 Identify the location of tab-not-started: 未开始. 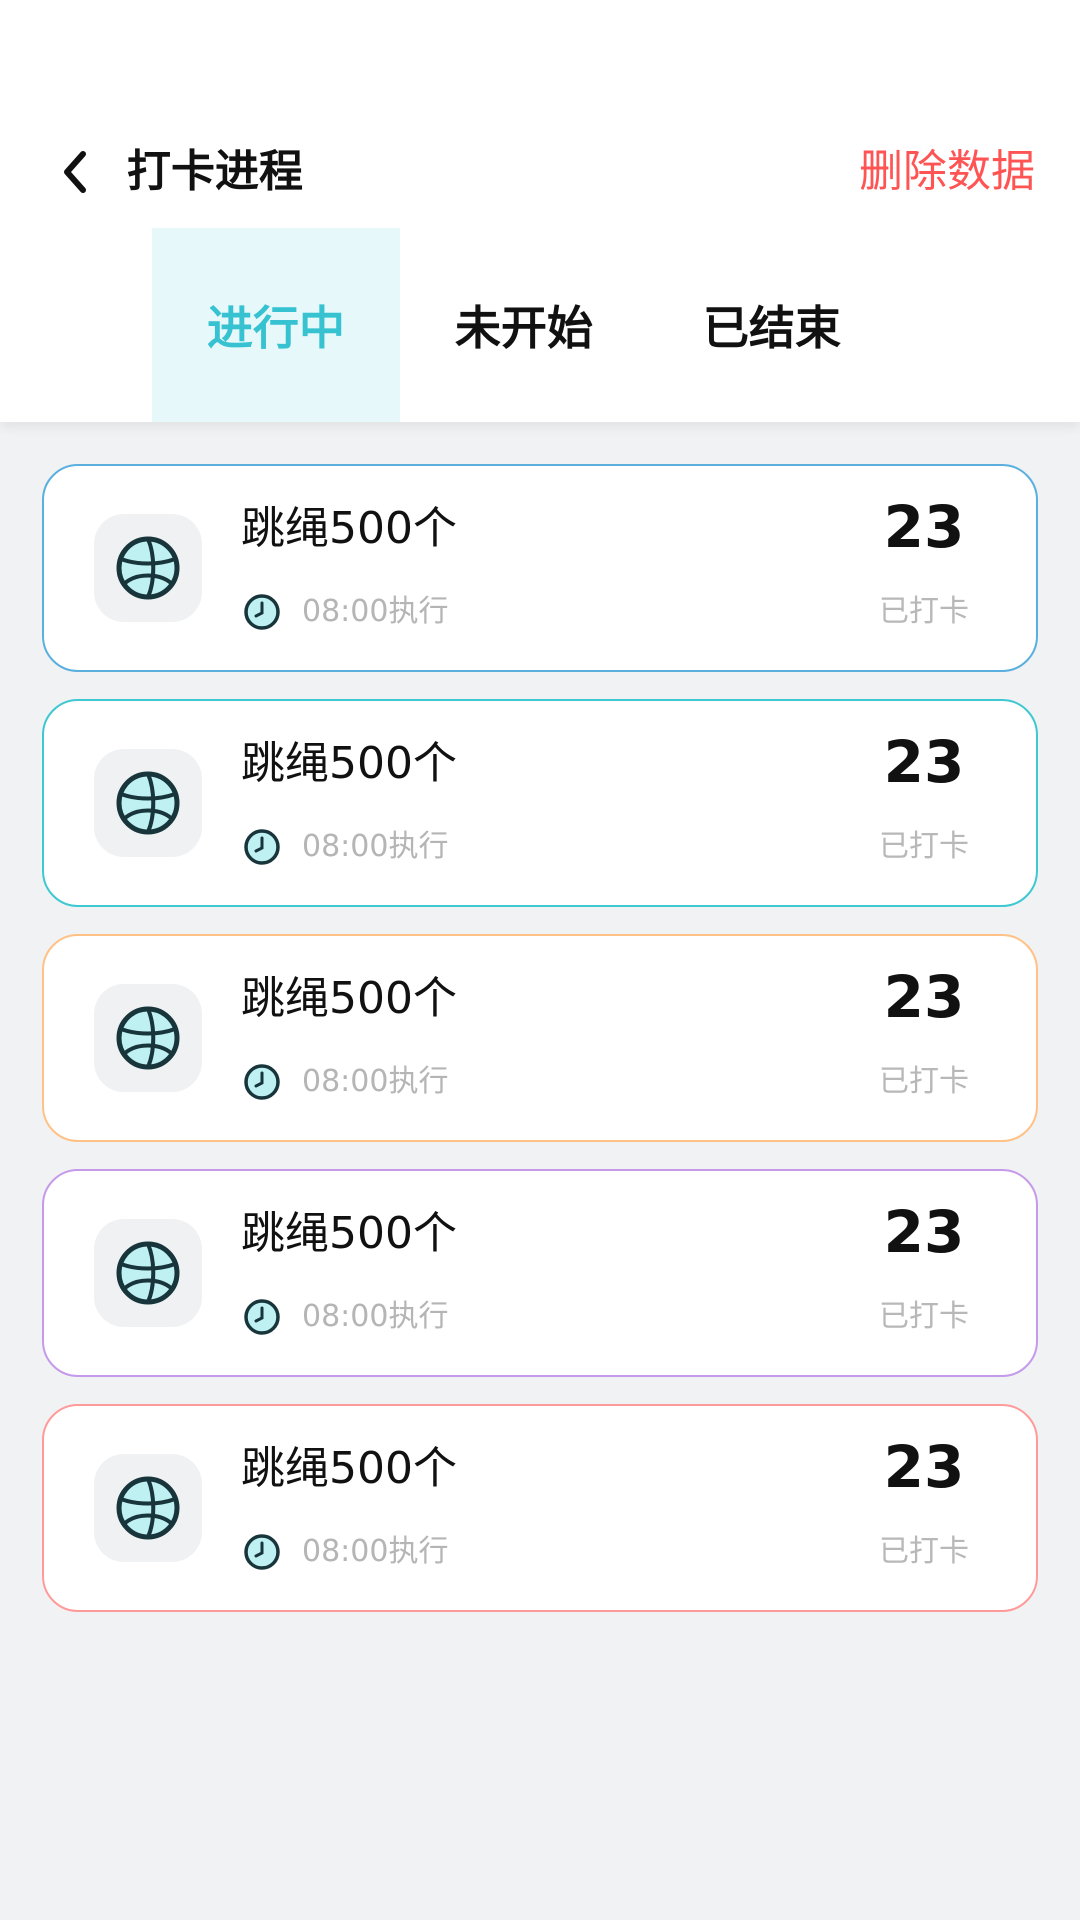
(524, 325).